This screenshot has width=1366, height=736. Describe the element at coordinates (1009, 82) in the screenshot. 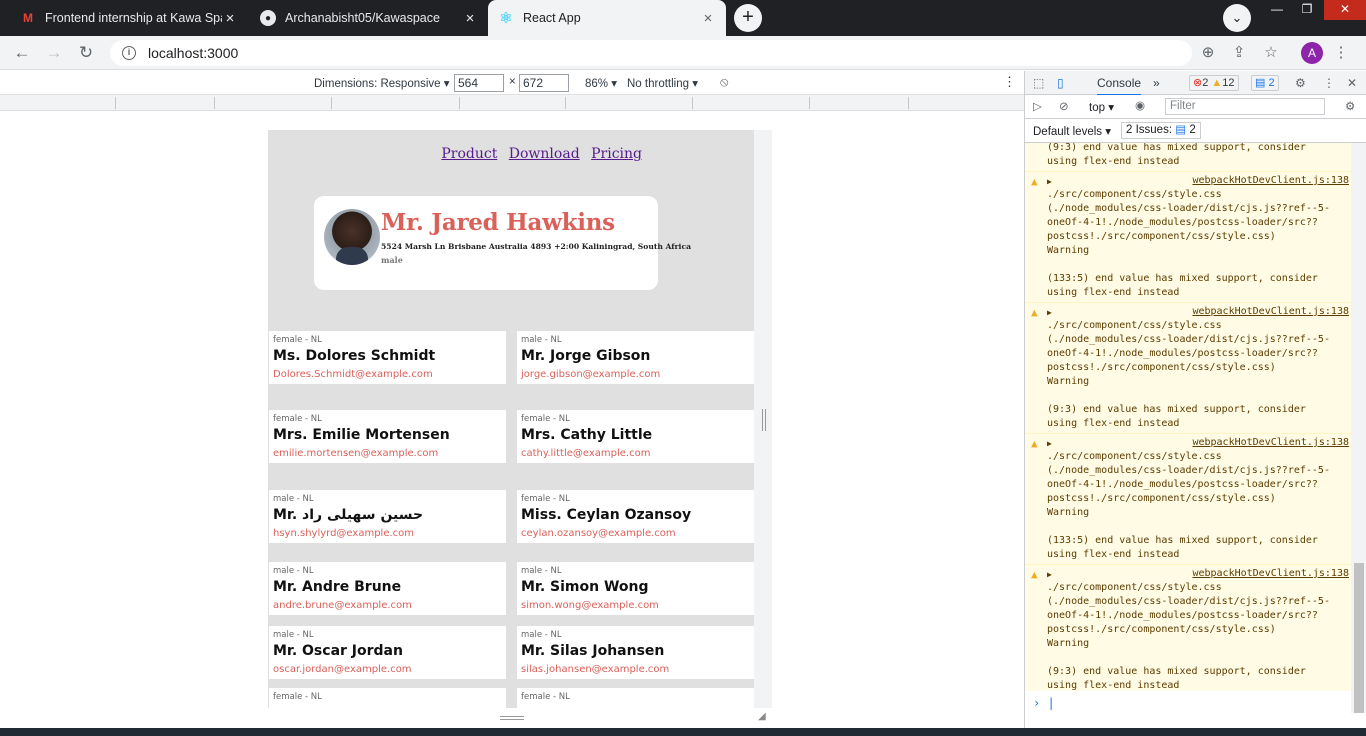

I see `device-menu-icon: ⋮` at that location.